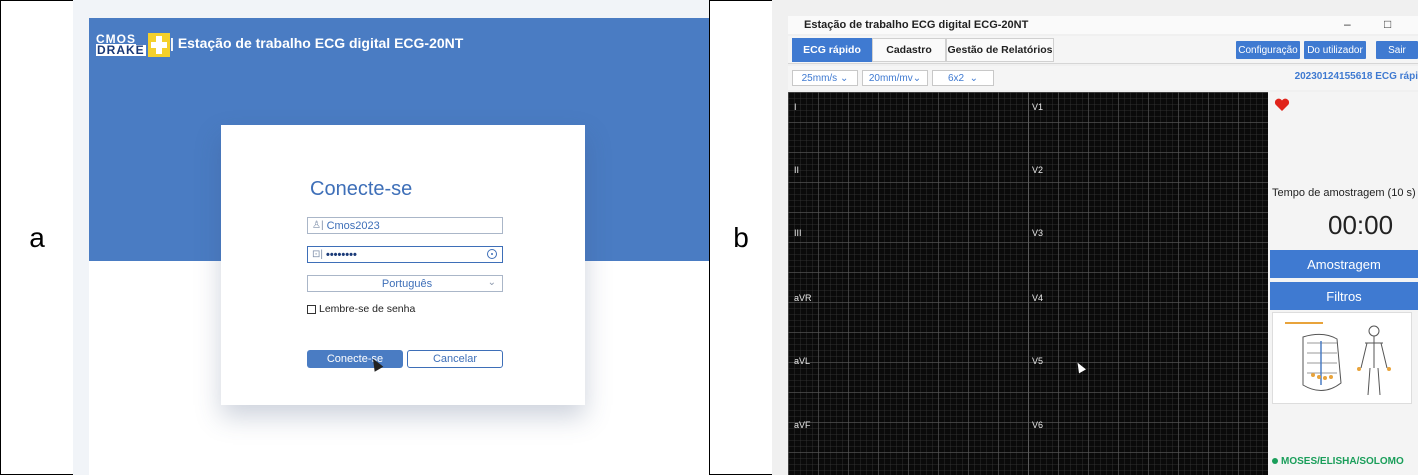 This screenshot has width=1419, height=475. Describe the element at coordinates (1038, 107) in the screenshot. I see `lead-label: V1` at that location.